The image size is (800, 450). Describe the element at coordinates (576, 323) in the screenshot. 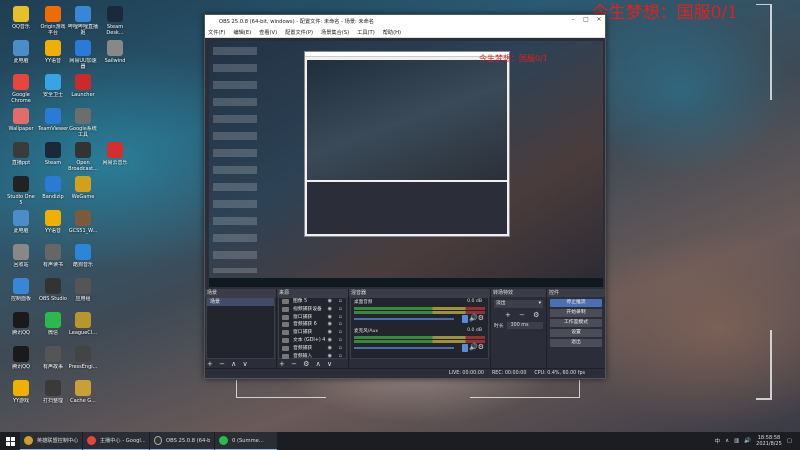

I see `studio-mode-button: 工作室模式` at that location.